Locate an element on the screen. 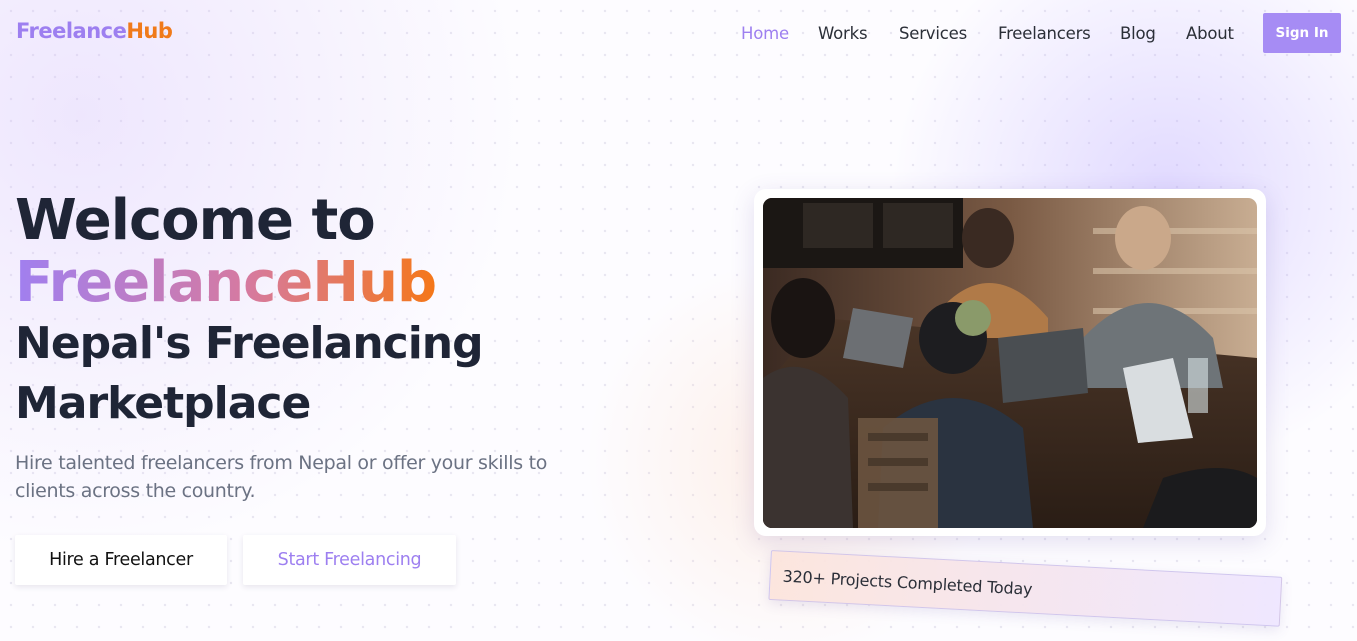  nav-link-works: Works is located at coordinates (843, 33).